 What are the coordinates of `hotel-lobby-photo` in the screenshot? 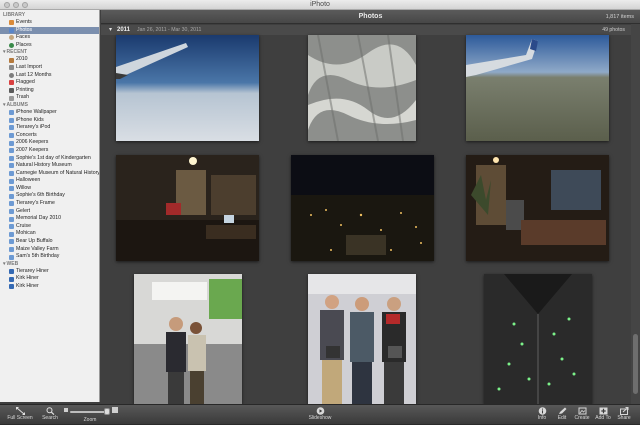 It's located at (187, 208).